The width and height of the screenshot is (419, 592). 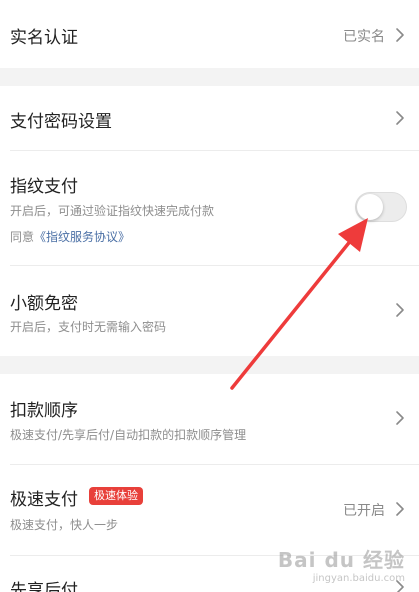 What do you see at coordinates (209, 118) in the screenshot?
I see `pay-password-row: 支付密码设置` at bounding box center [209, 118].